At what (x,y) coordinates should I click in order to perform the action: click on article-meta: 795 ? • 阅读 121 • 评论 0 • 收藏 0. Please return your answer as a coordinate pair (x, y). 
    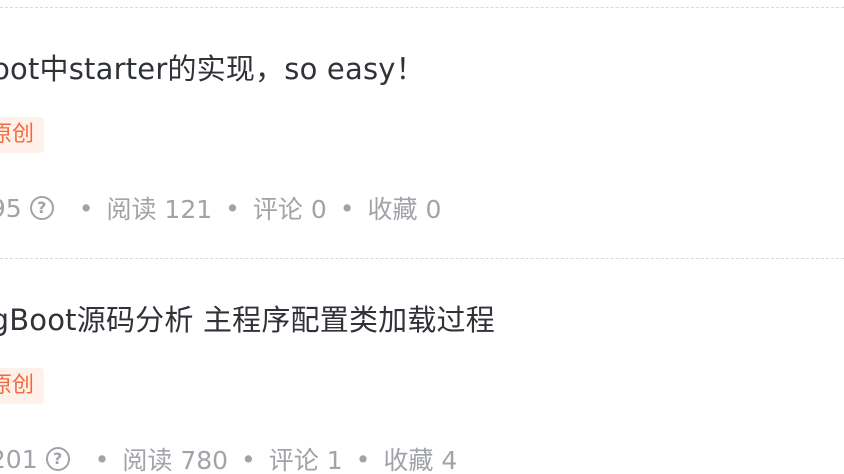
    Looking at the image, I should click on (220, 208).